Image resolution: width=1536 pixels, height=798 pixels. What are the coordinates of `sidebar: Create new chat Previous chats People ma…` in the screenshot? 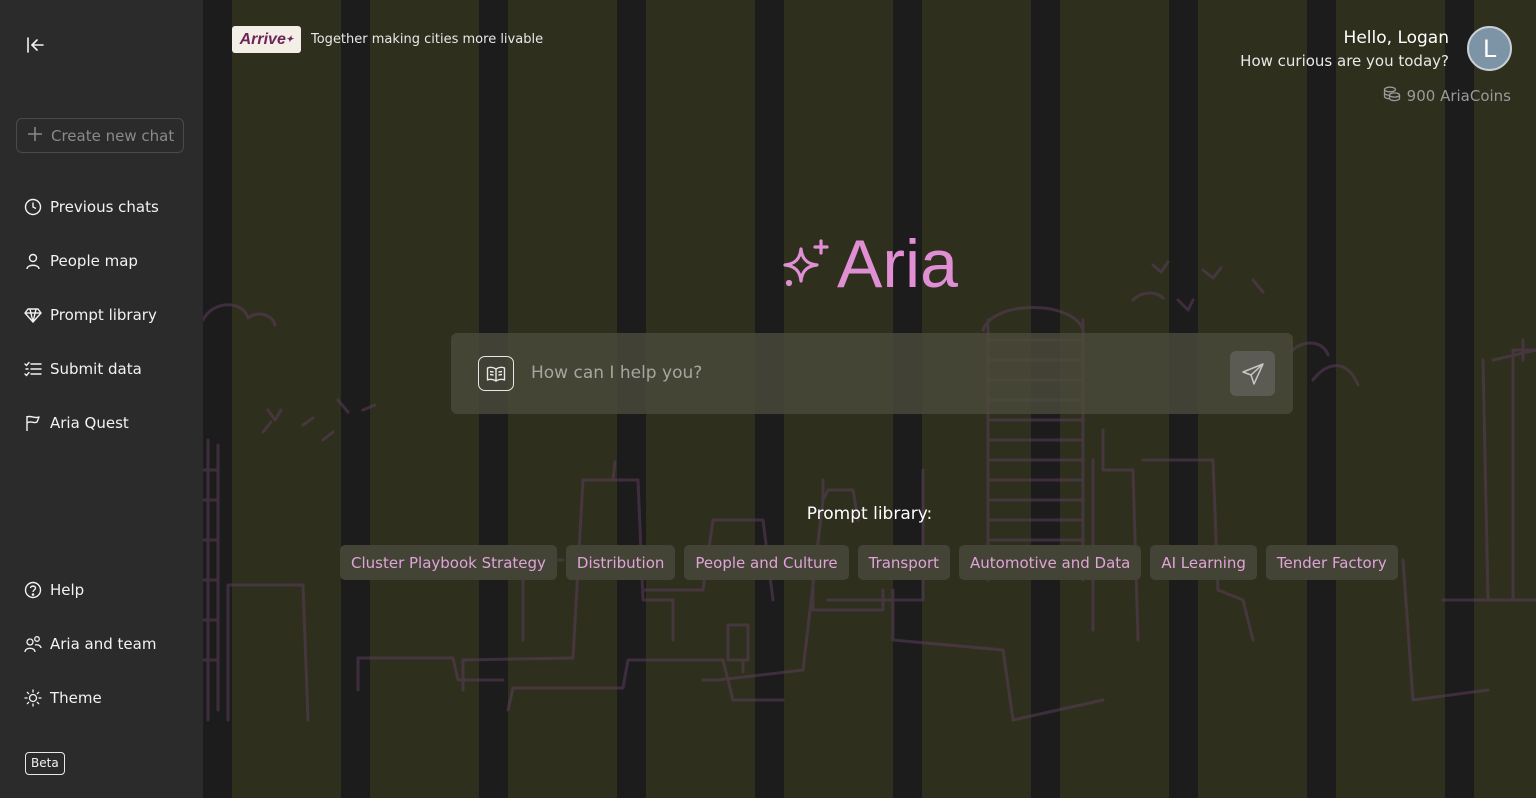 It's located at (101, 399).